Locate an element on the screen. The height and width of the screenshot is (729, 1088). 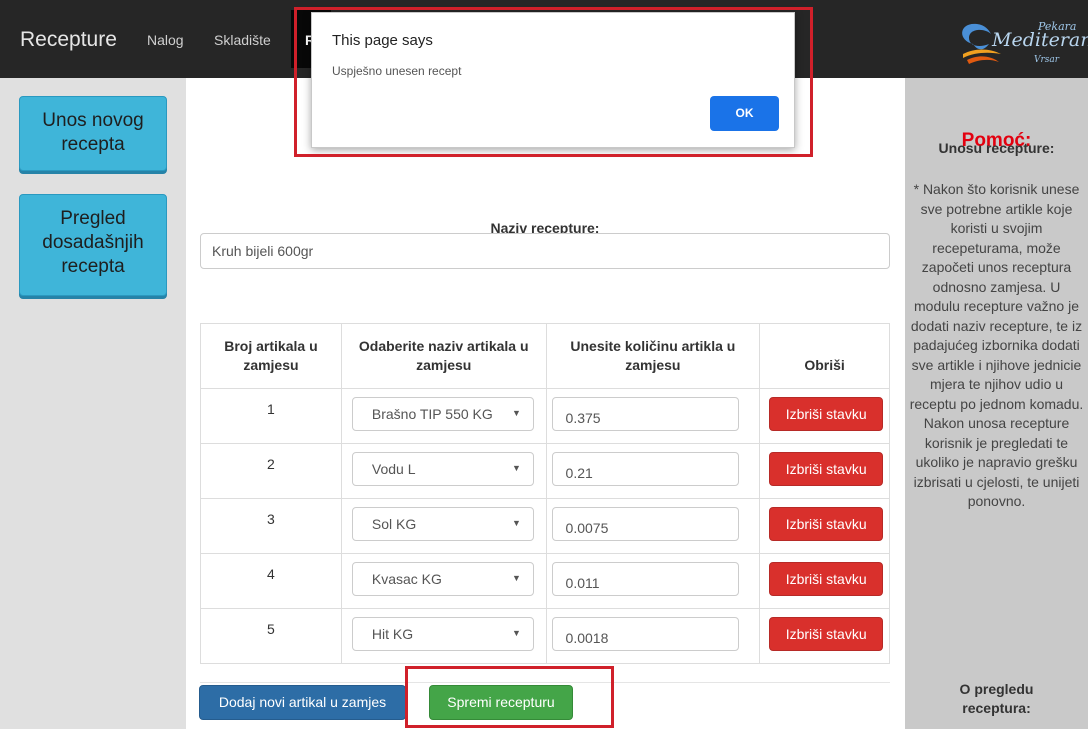
article-select-value: Hit KG is located at coordinates (392, 634).